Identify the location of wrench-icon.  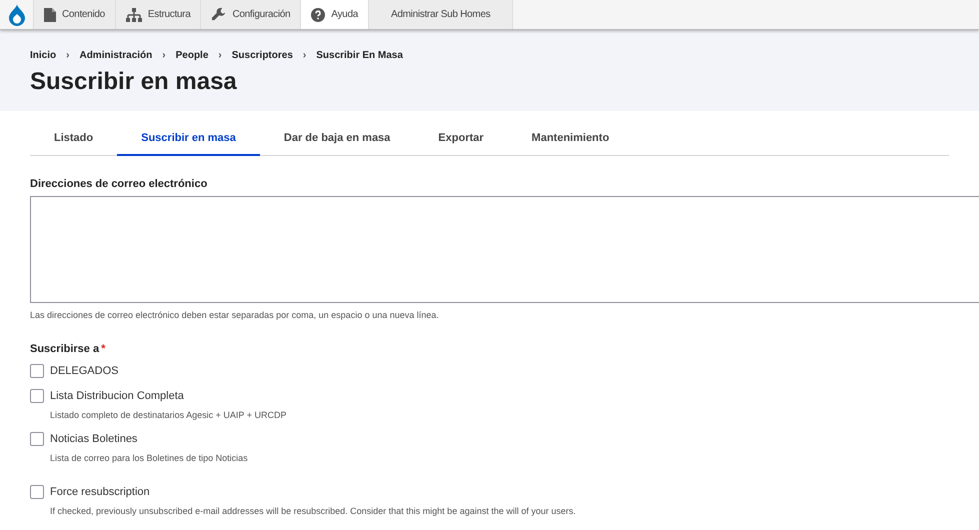
(218, 14).